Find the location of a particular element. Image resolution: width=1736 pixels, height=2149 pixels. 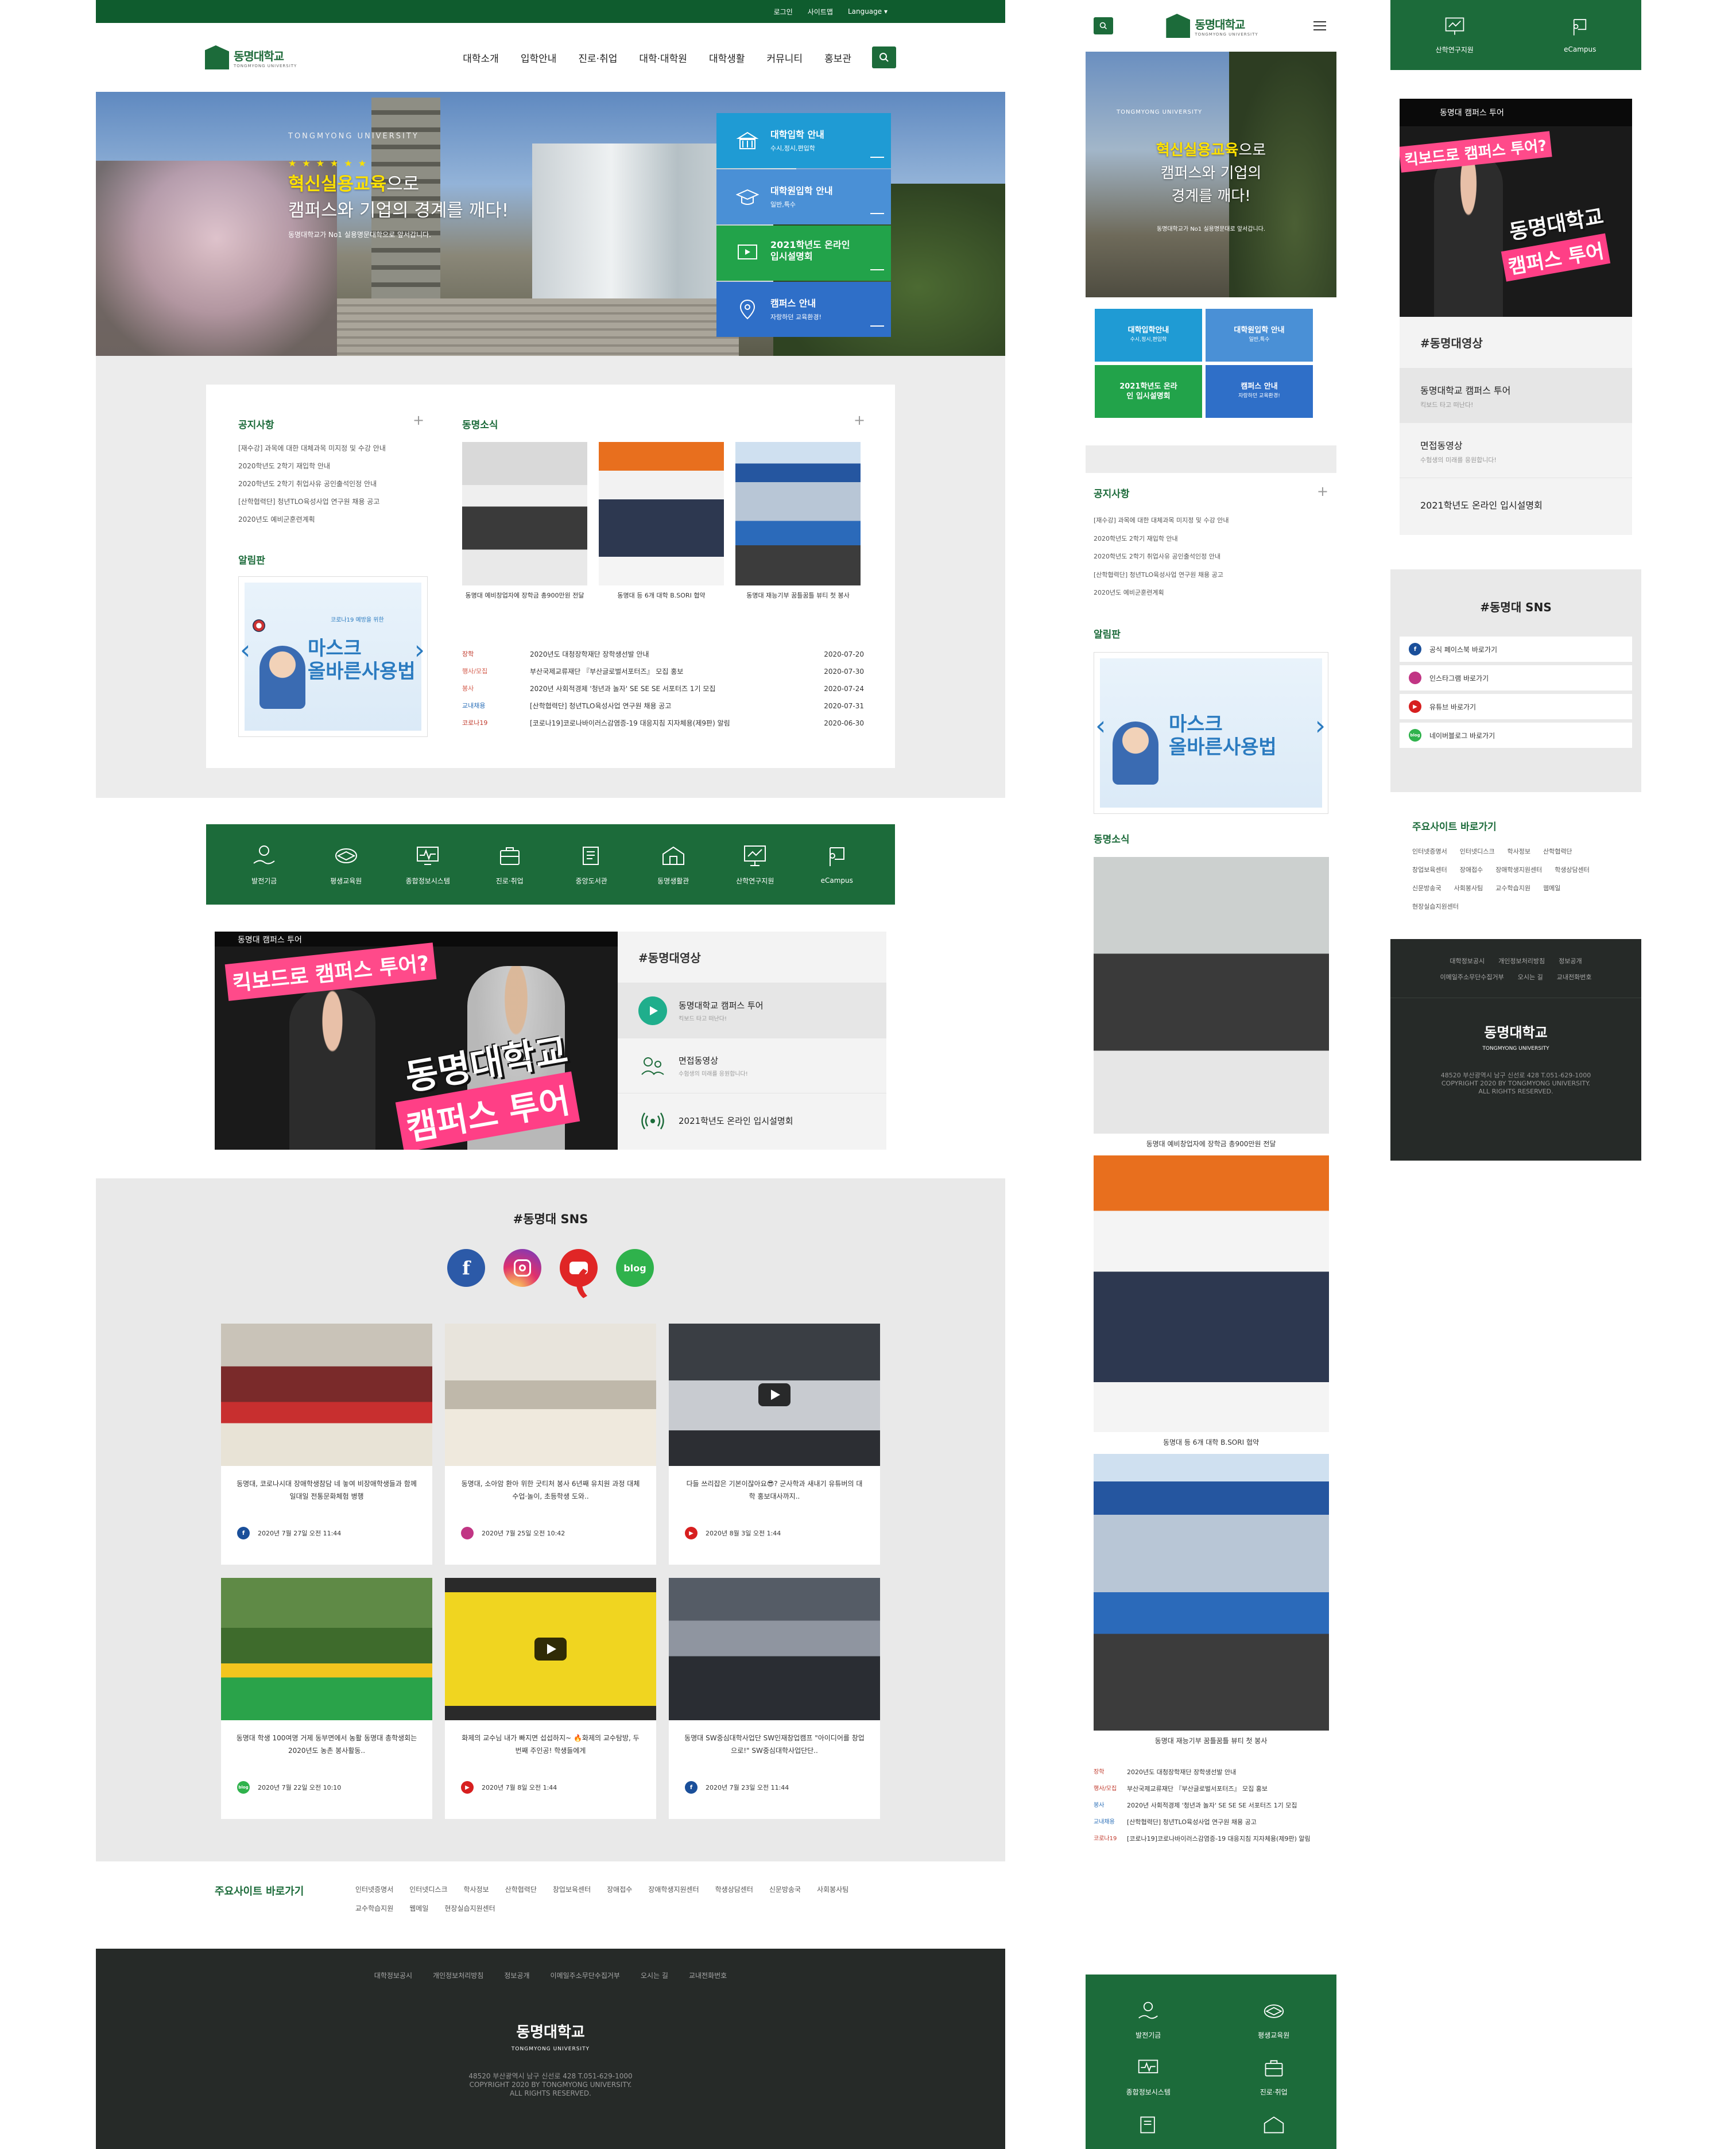

mobile-notice-item: 2020학년도 2학기 취업사유 공인출석인정 안내 is located at coordinates (1211, 557).